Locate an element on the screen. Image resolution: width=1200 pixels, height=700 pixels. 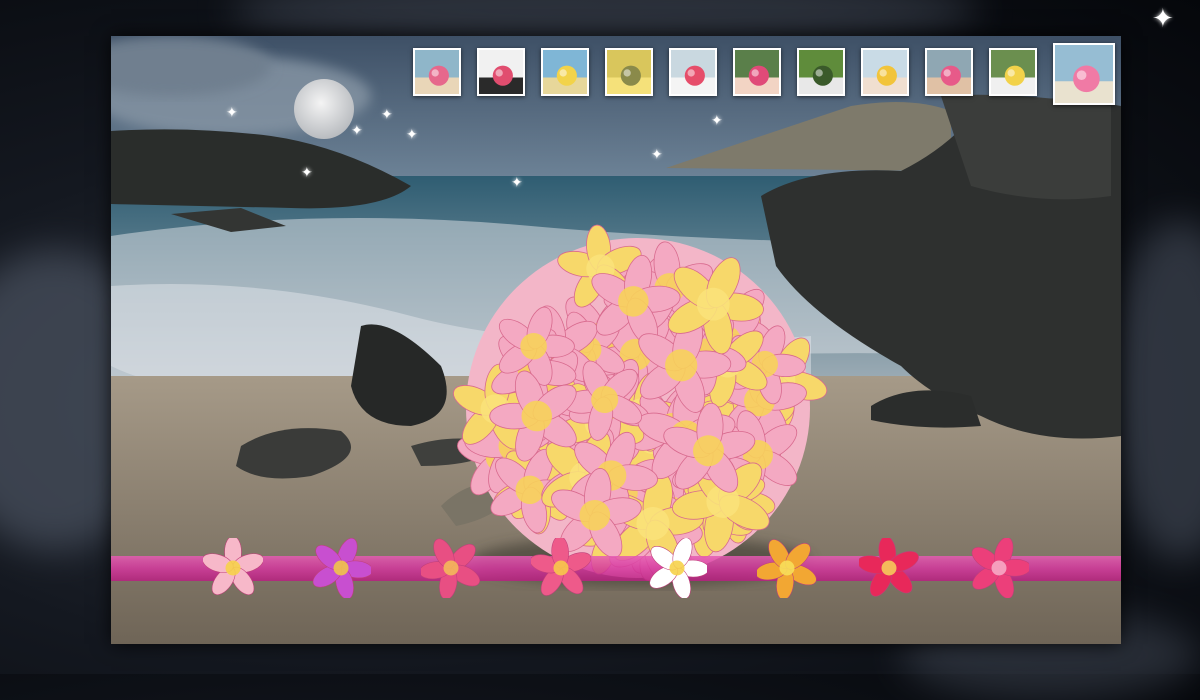
thumb-couple-garden is located at coordinates (821, 72).